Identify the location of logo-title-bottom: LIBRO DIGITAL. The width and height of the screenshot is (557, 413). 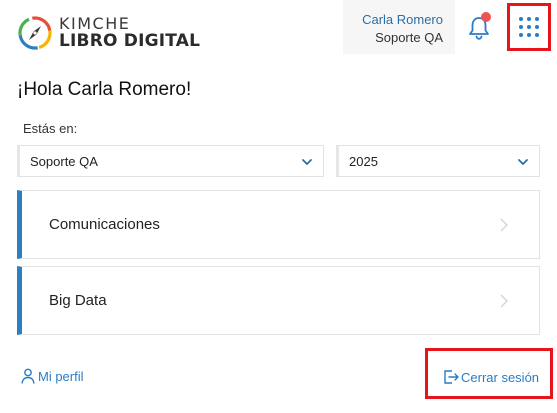
(130, 41).